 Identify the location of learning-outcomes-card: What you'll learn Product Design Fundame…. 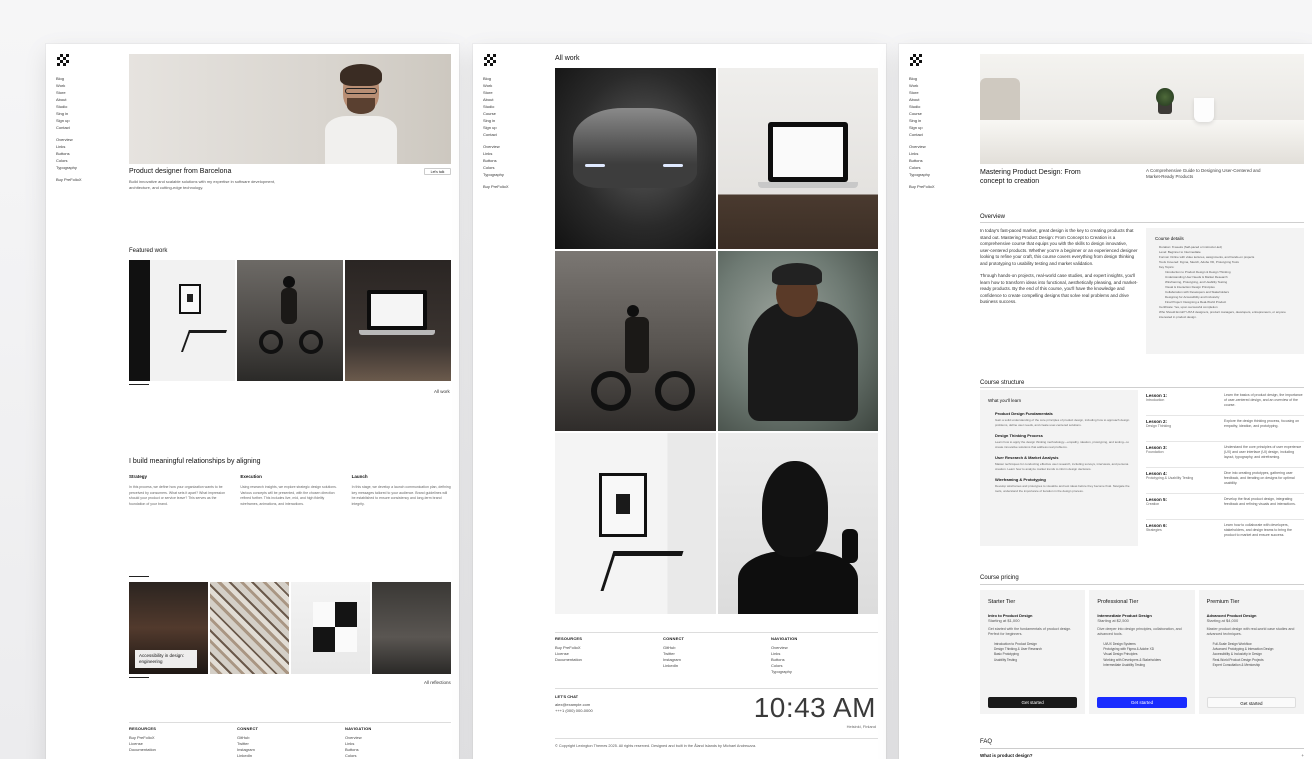
(1059, 468).